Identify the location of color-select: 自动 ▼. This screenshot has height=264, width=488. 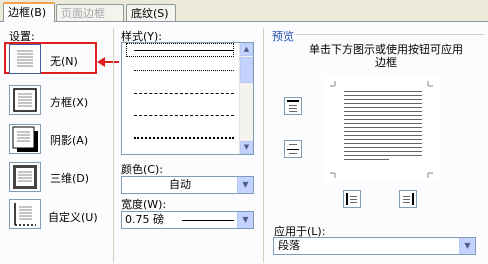
(187, 185).